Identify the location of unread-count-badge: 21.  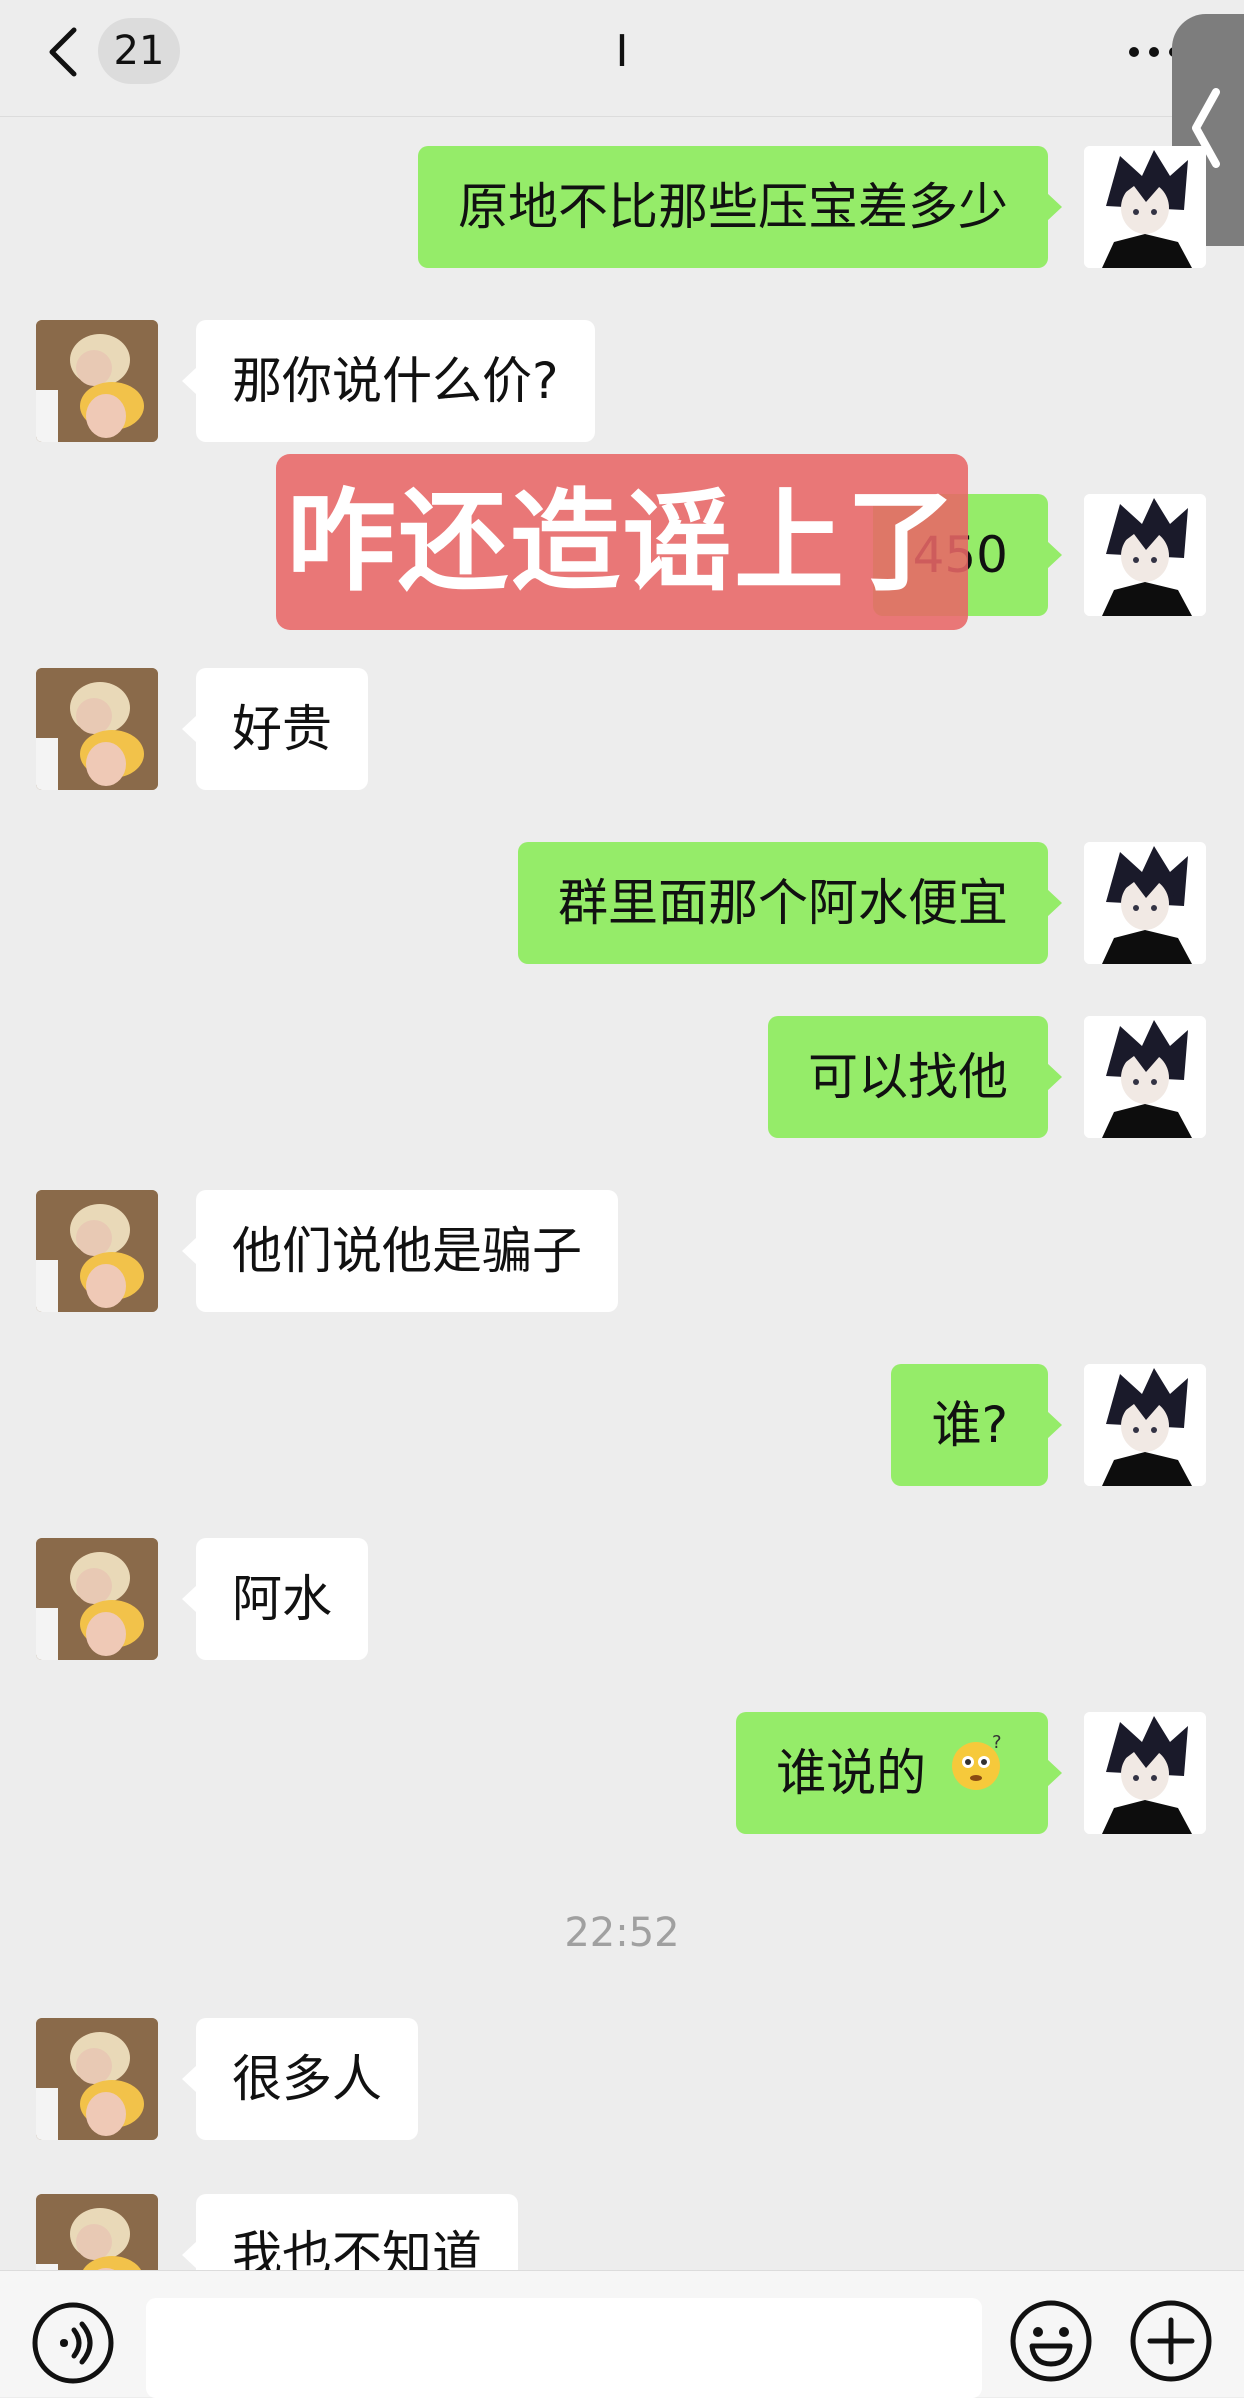
(139, 51).